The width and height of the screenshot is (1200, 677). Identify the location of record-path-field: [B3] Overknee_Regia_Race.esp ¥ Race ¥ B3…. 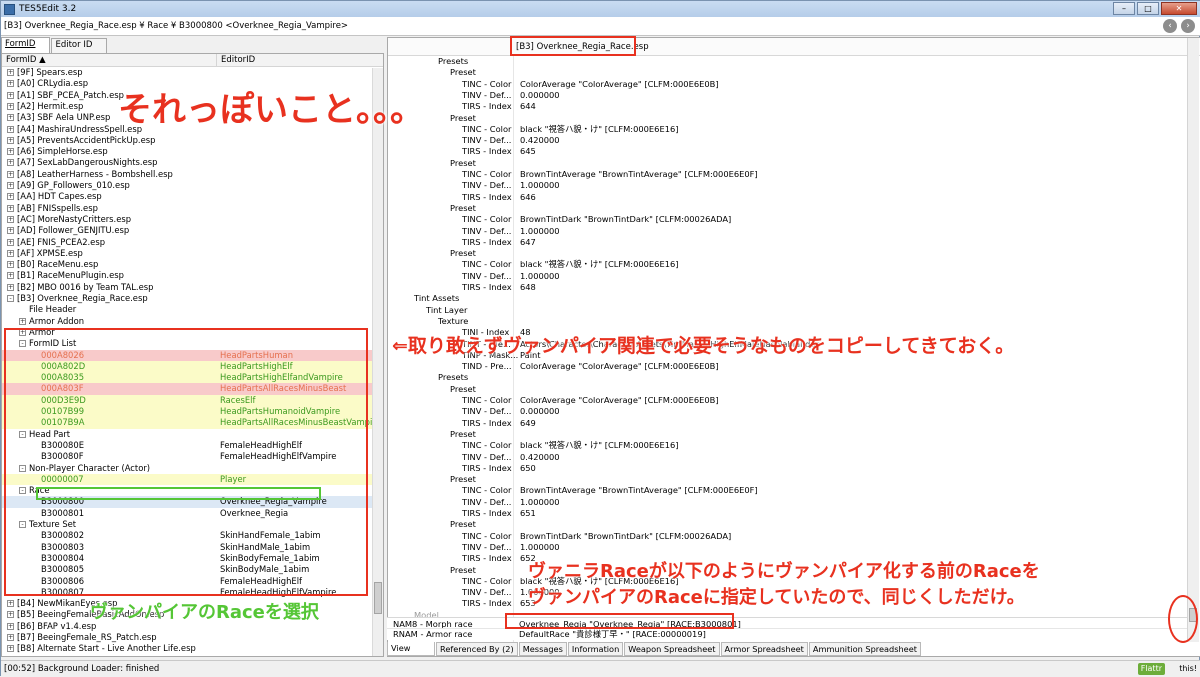
(600, 26).